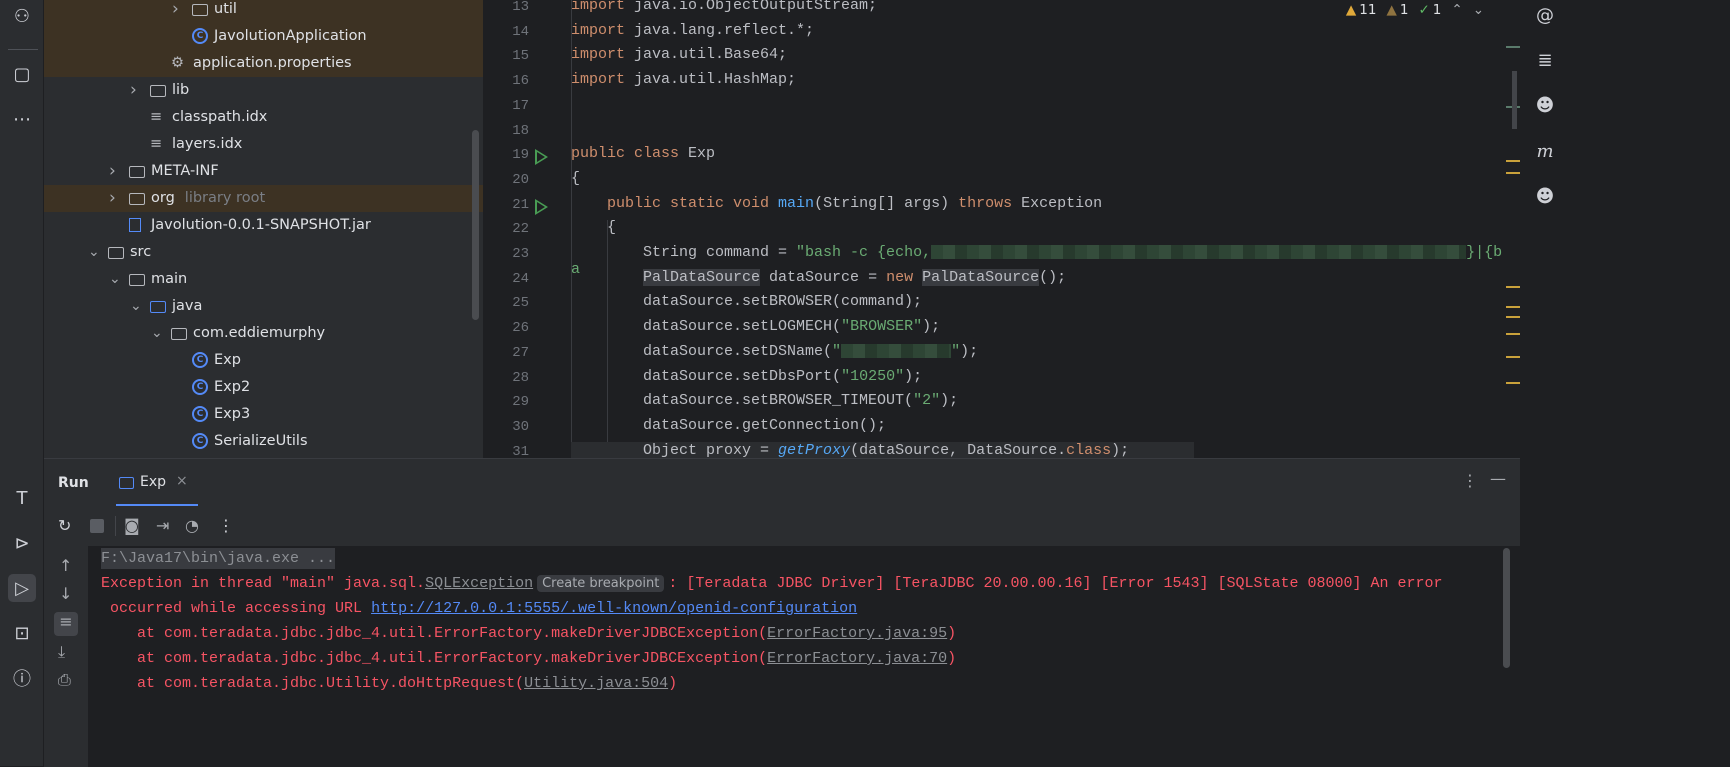 This screenshot has width=1730, height=767. What do you see at coordinates (162, 525) in the screenshot?
I see `import-icon: ⇥` at bounding box center [162, 525].